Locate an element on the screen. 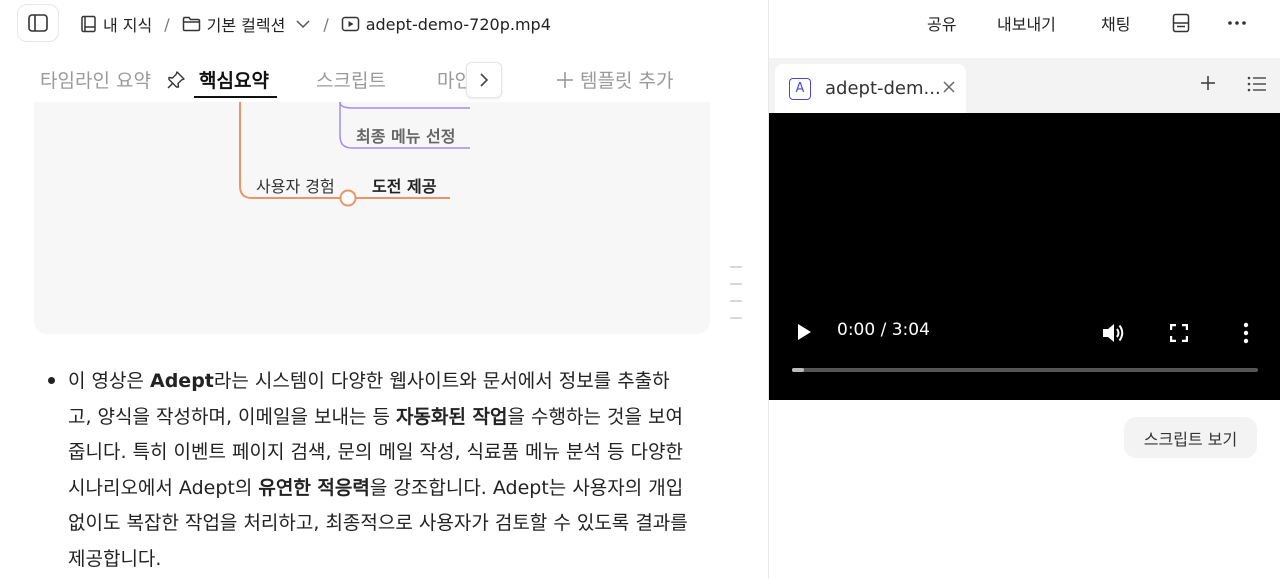  tab-timeline-summary: 타임라인 요약 is located at coordinates (95, 79).